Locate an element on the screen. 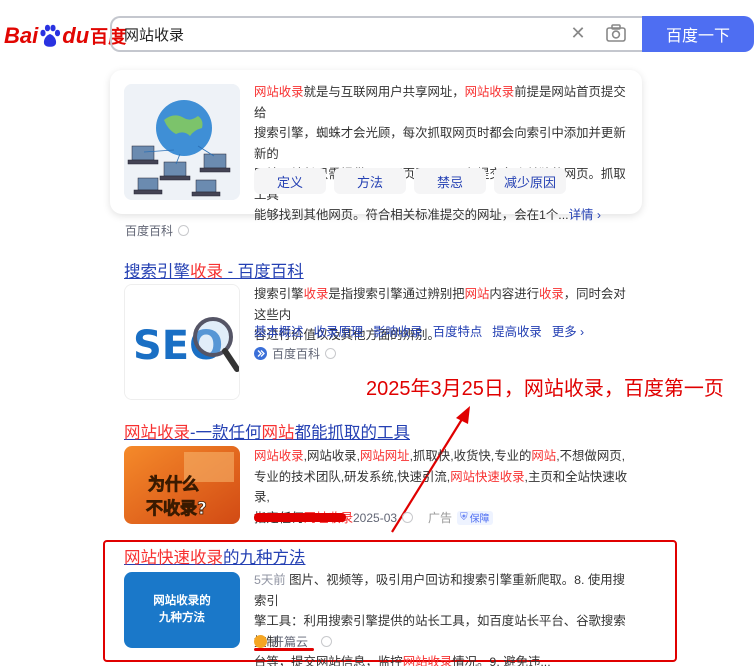 The height and width of the screenshot is (666, 754). search-box is located at coordinates (376, 34).